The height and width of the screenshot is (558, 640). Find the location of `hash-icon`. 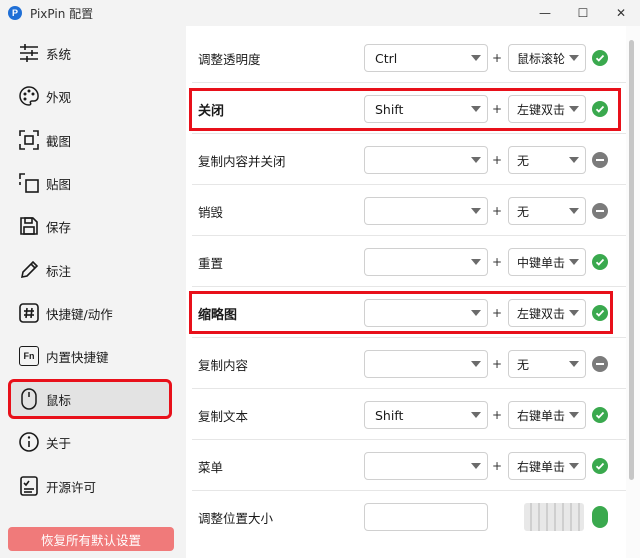

hash-icon is located at coordinates (29, 313).